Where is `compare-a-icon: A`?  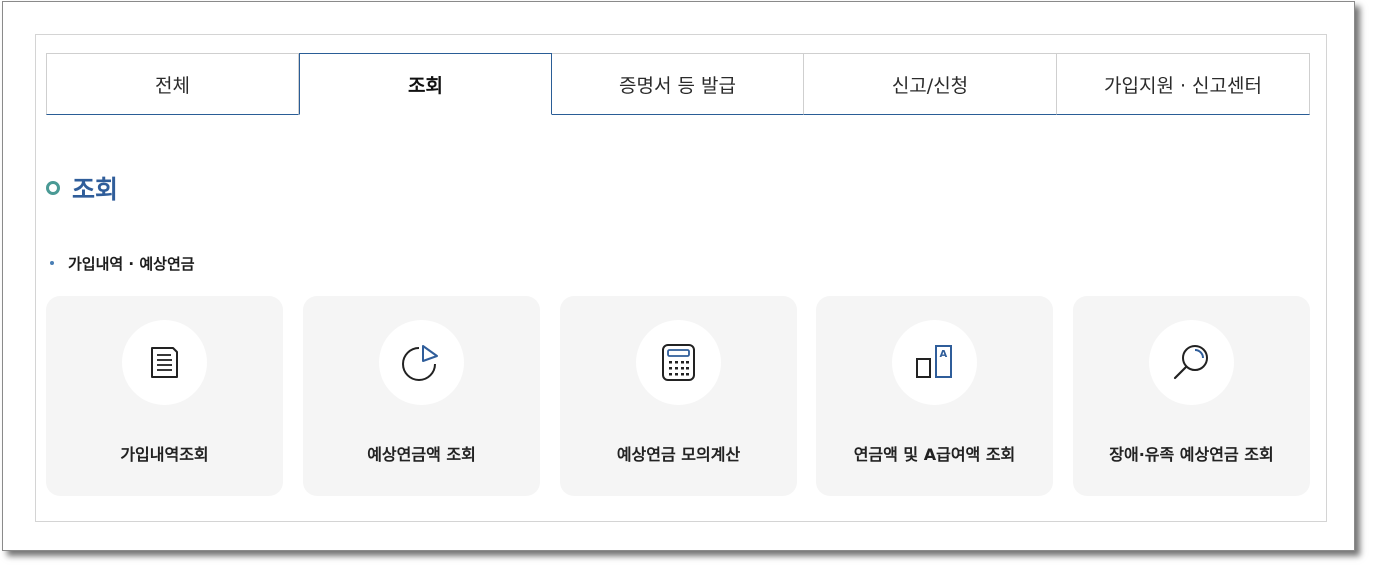
compare-a-icon: A is located at coordinates (934, 361).